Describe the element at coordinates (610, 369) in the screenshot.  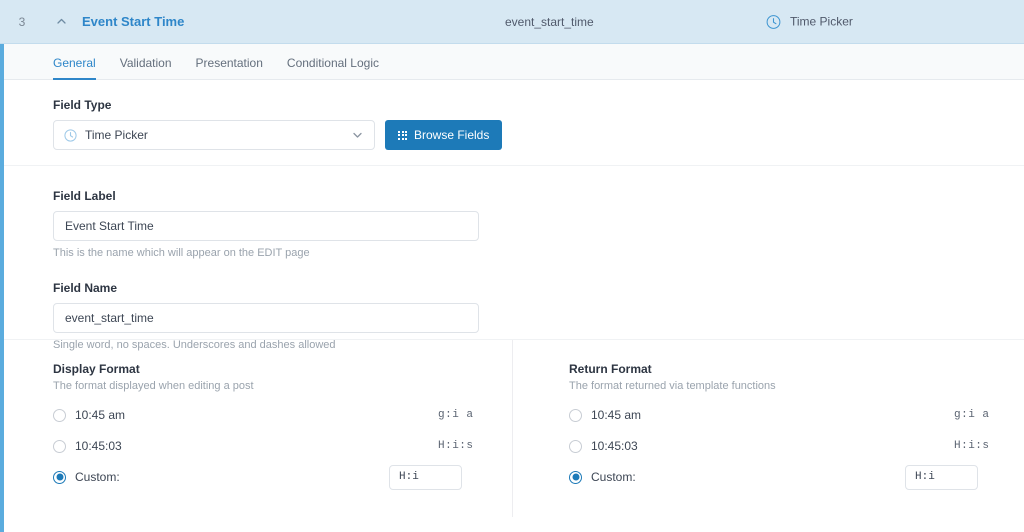
I see `return-format-title: Return Format` at that location.